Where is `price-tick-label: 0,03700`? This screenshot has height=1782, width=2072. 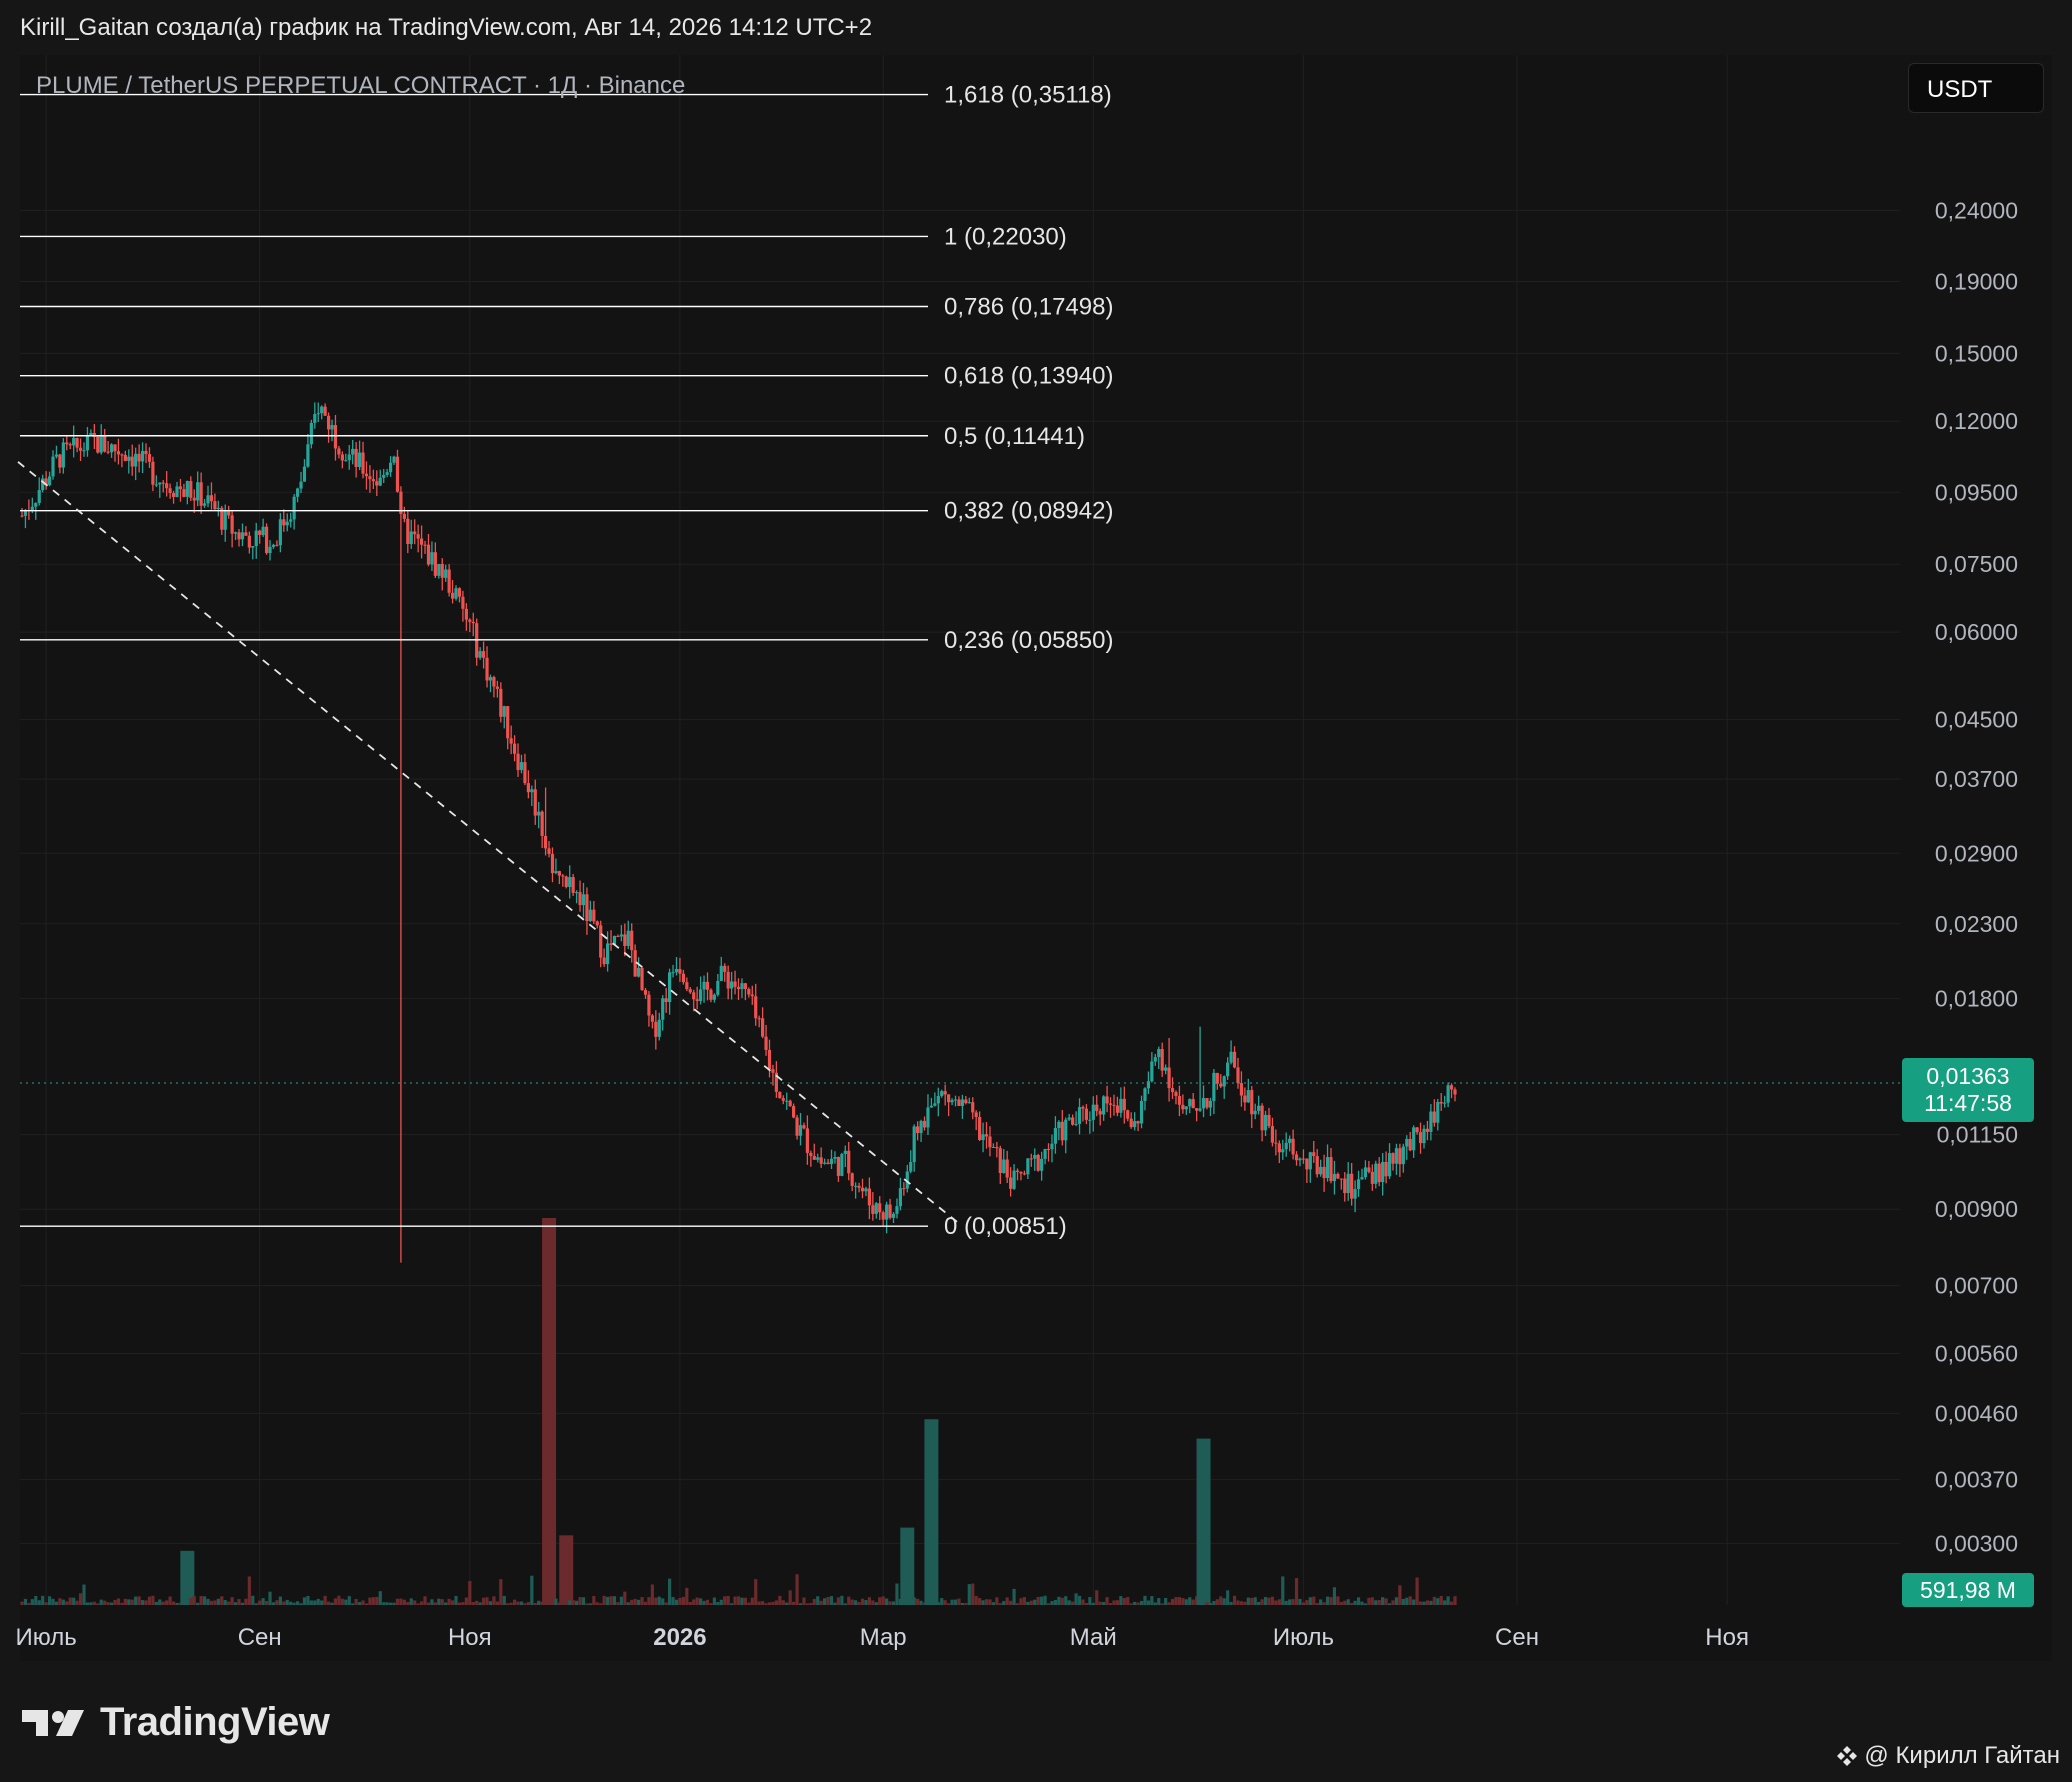
price-tick-label: 0,03700 is located at coordinates (1976, 779).